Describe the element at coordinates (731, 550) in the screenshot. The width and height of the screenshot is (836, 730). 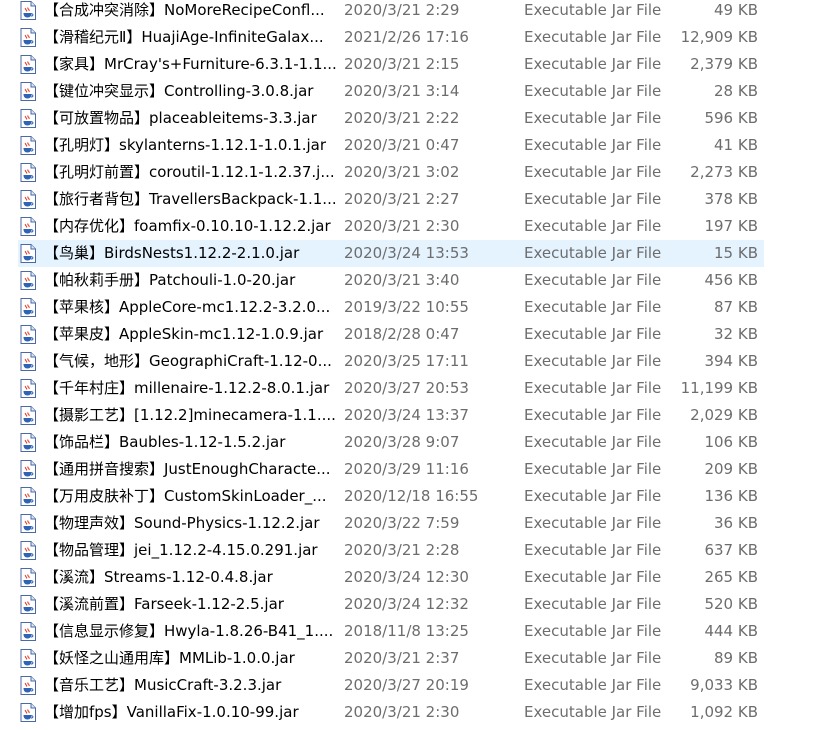
I see `file-size: 637 KB` at that location.